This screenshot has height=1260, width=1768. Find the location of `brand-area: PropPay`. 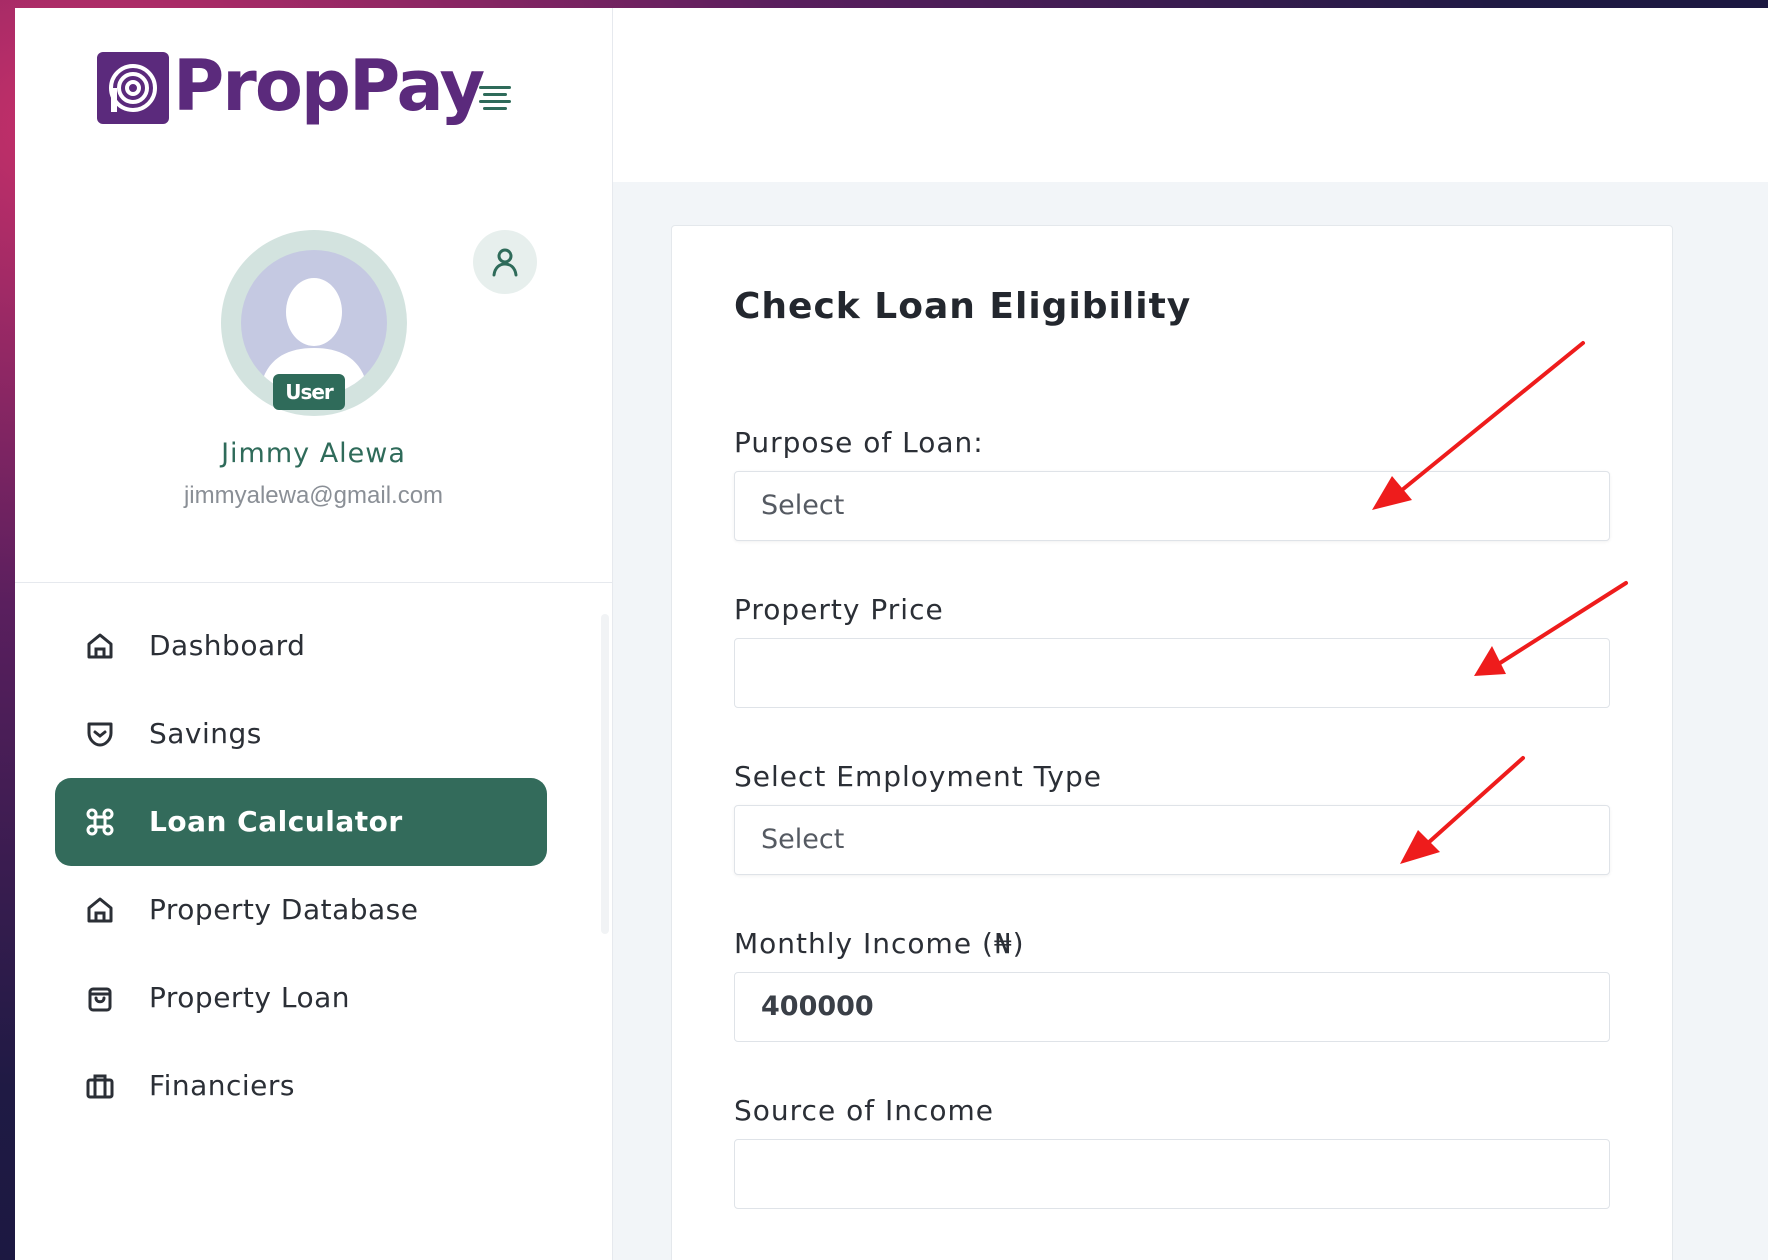

brand-area: PropPay is located at coordinates (314, 95).